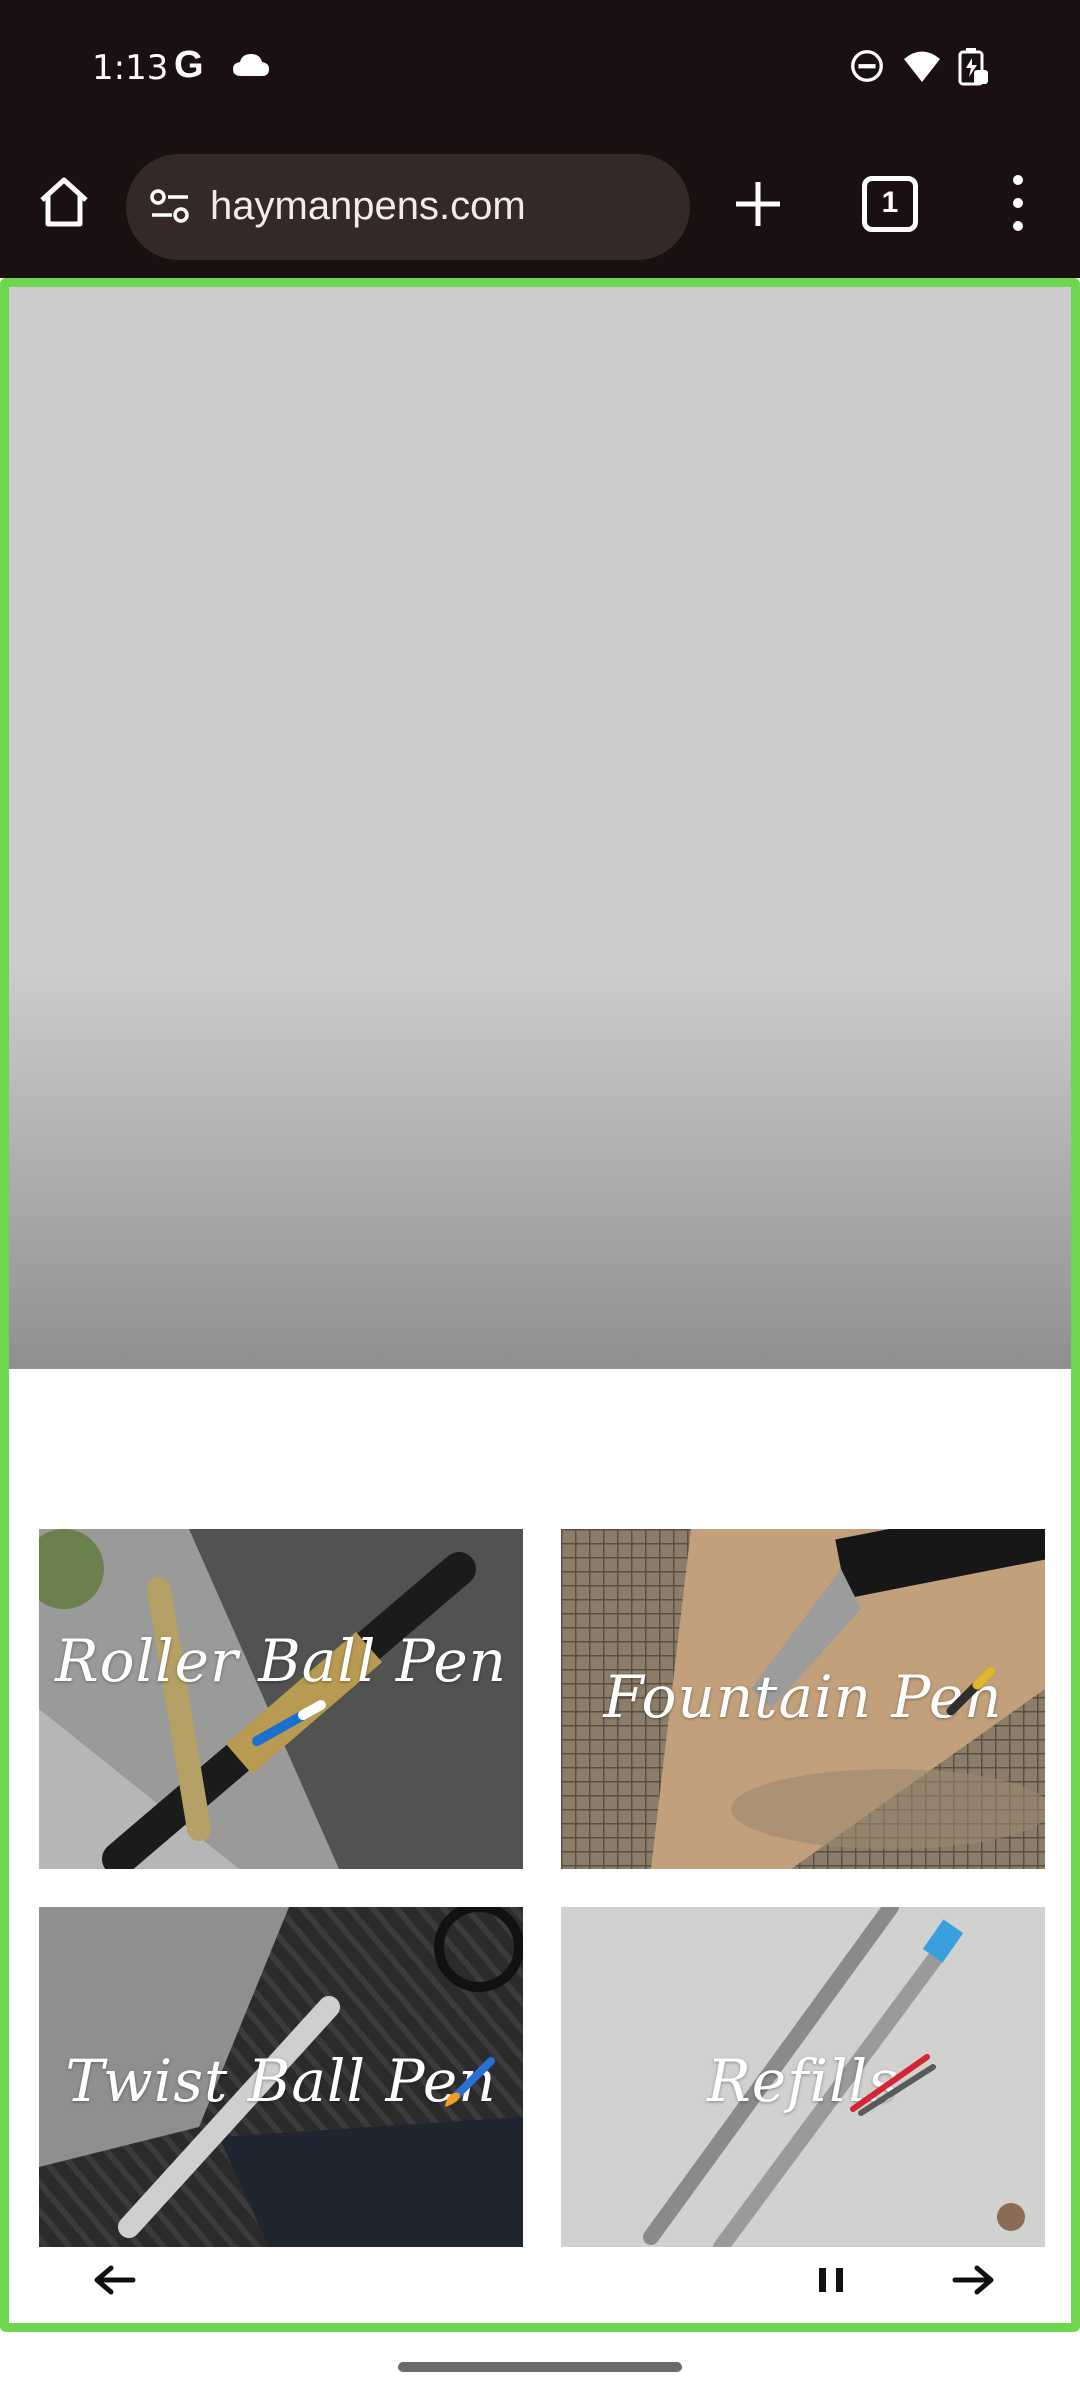  Describe the element at coordinates (758, 204) in the screenshot. I see `plus-icon` at that location.